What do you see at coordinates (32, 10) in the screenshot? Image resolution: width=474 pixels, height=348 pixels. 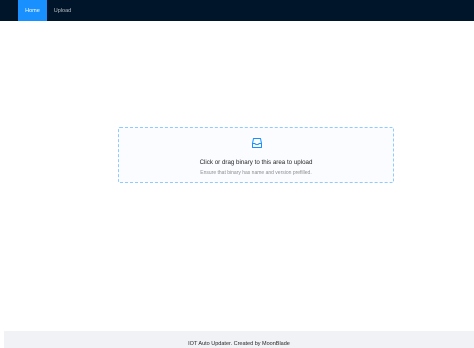 I see `nav-item-home: Home` at bounding box center [32, 10].